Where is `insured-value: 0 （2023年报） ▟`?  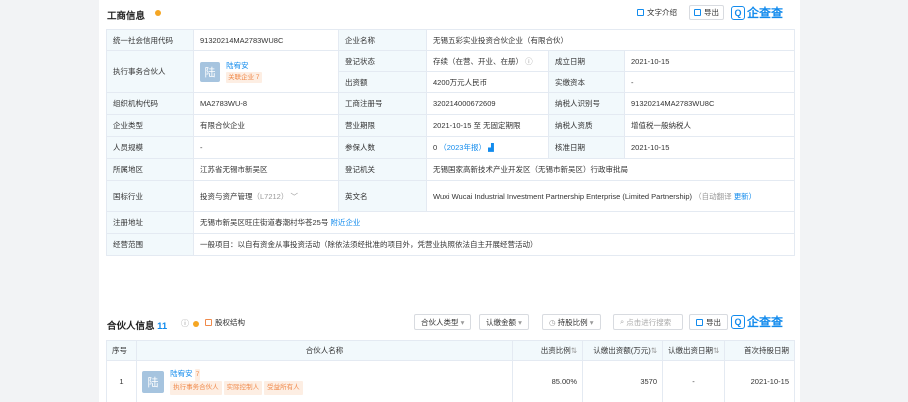
insured-value: 0 （2023年报） ▟ is located at coordinates (487, 147).